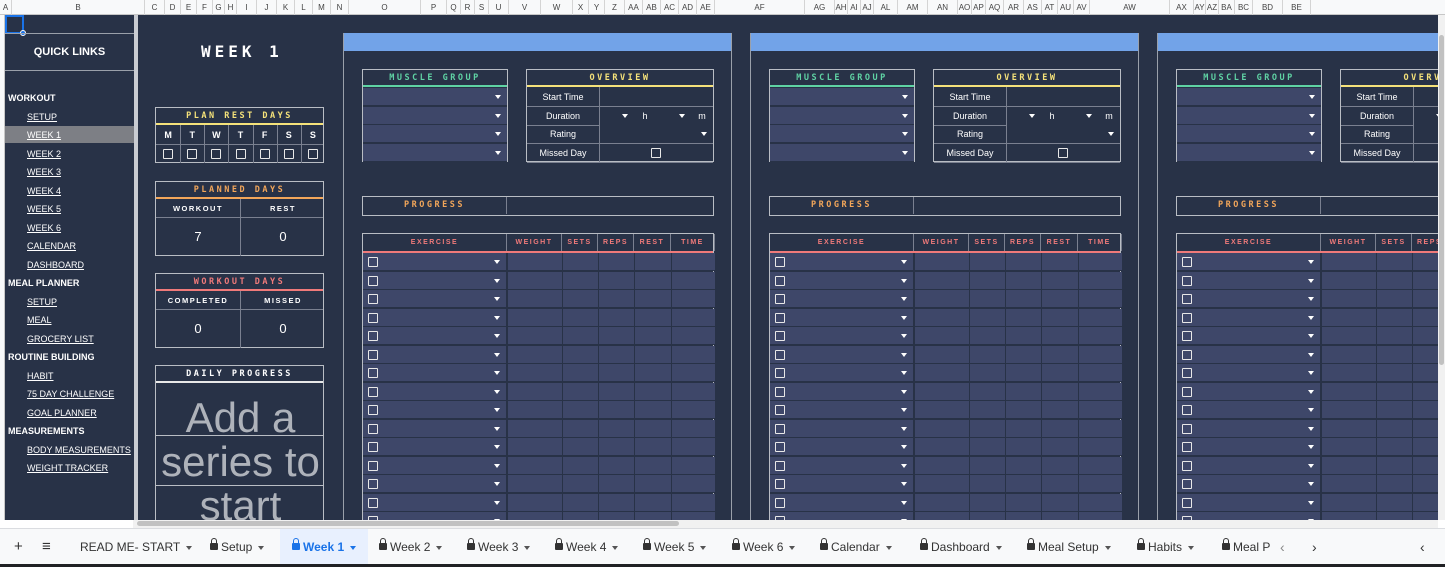 This screenshot has width=1445, height=567. Describe the element at coordinates (1182, 7) in the screenshot. I see `column-header-ax: AX` at that location.